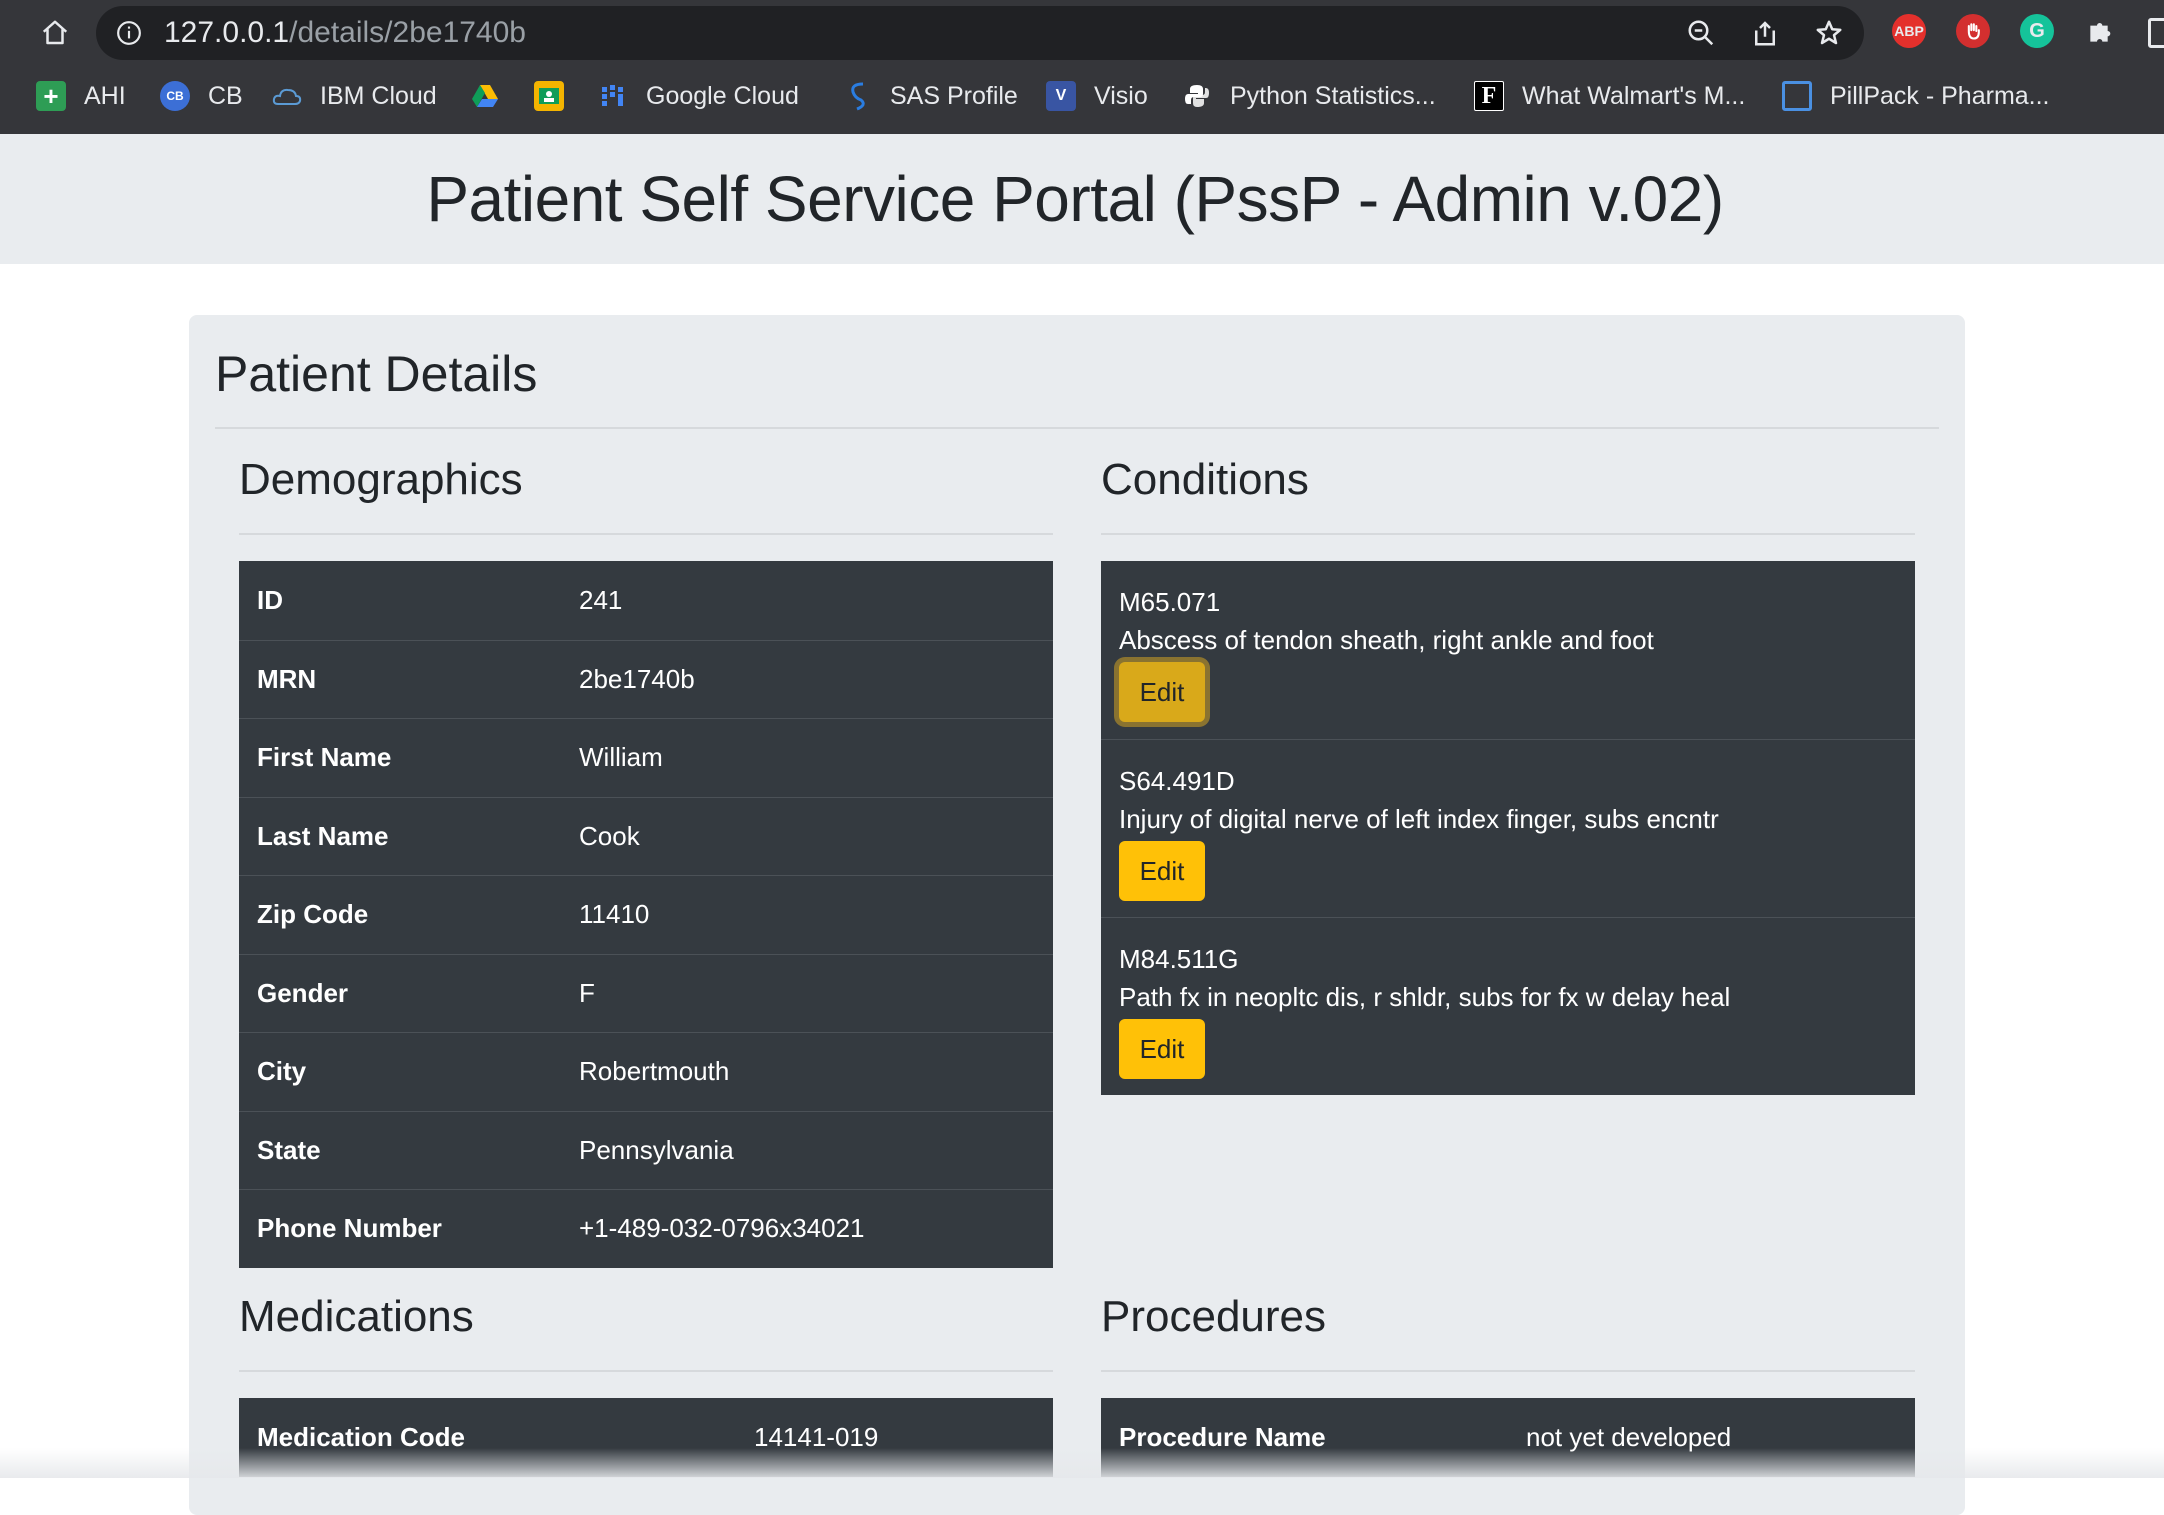  I want to click on table-row: First Name William, so click(646, 757).